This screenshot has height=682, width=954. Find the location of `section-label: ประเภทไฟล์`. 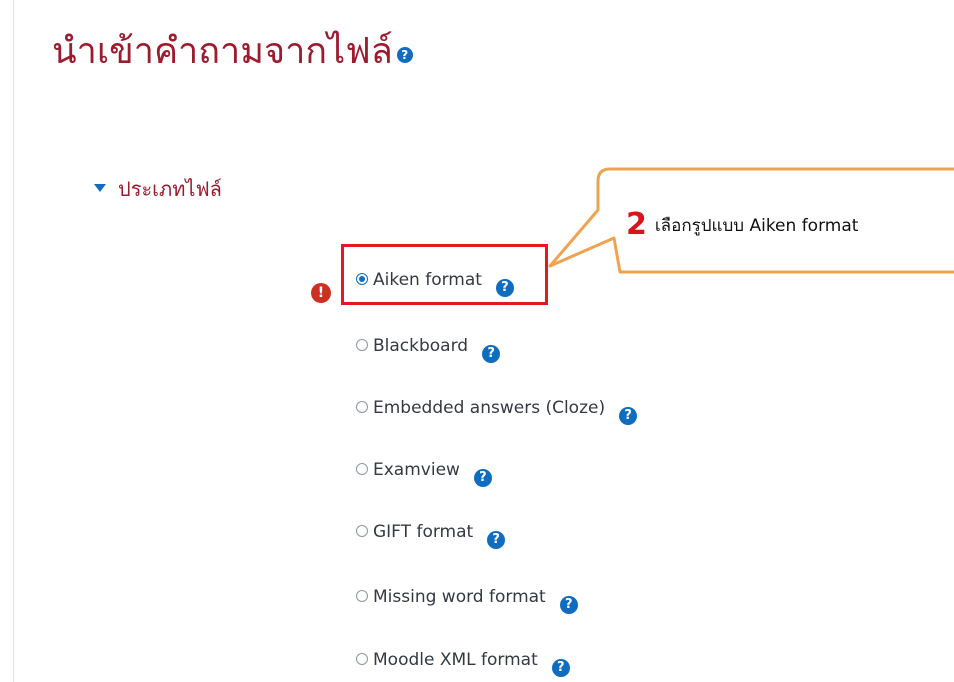

section-label: ประเภทไฟล์ is located at coordinates (170, 189).